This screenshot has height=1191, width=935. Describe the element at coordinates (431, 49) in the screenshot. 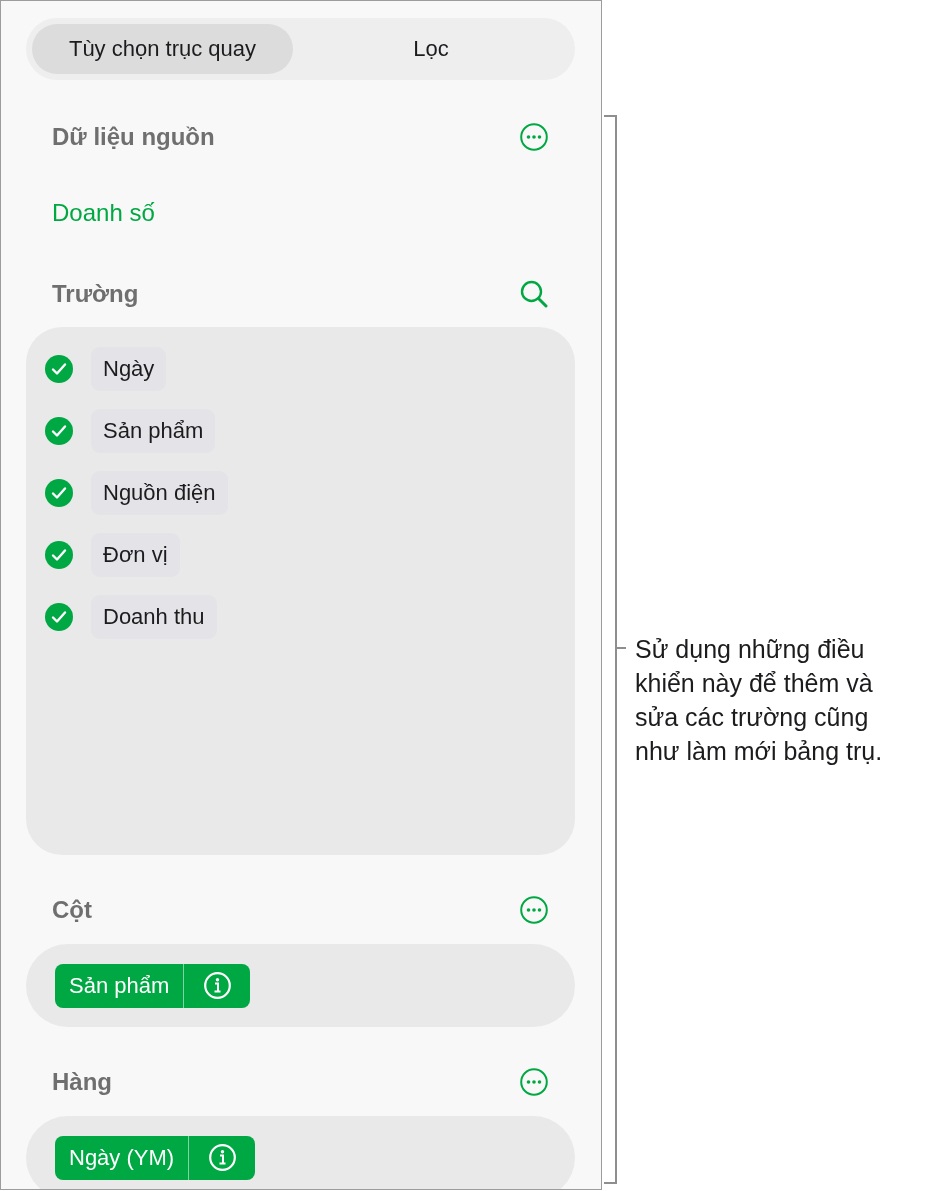

I see `tab: Lọc` at that location.